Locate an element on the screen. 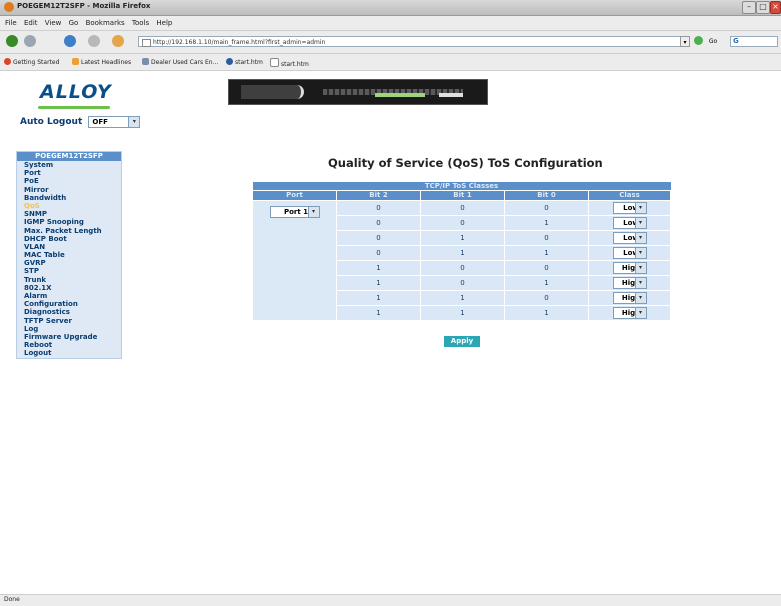  sidebar-item-system: System is located at coordinates (69, 165).